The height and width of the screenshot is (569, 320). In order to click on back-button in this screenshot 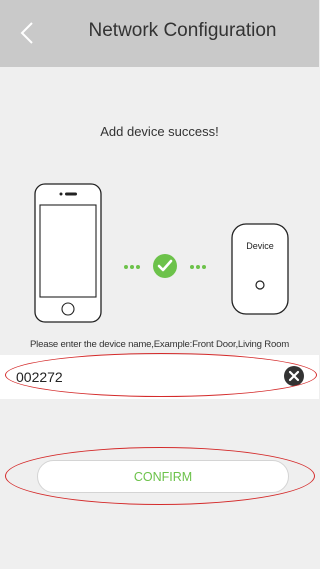, I will do `click(27, 33)`.